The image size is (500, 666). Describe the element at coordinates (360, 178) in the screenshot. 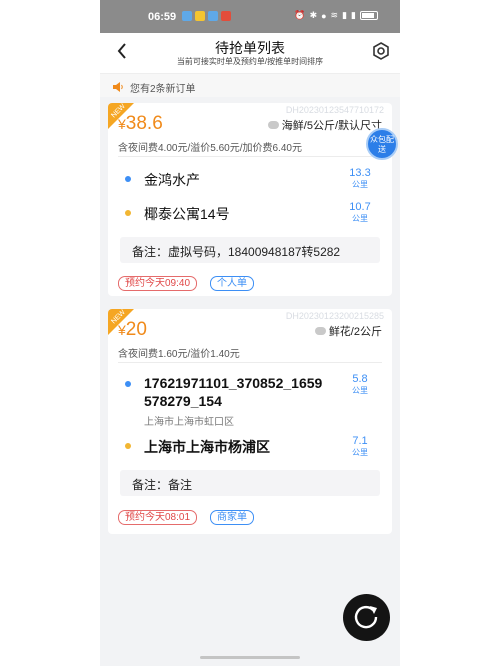

I see `pickup-distance: 13.3 公里` at that location.